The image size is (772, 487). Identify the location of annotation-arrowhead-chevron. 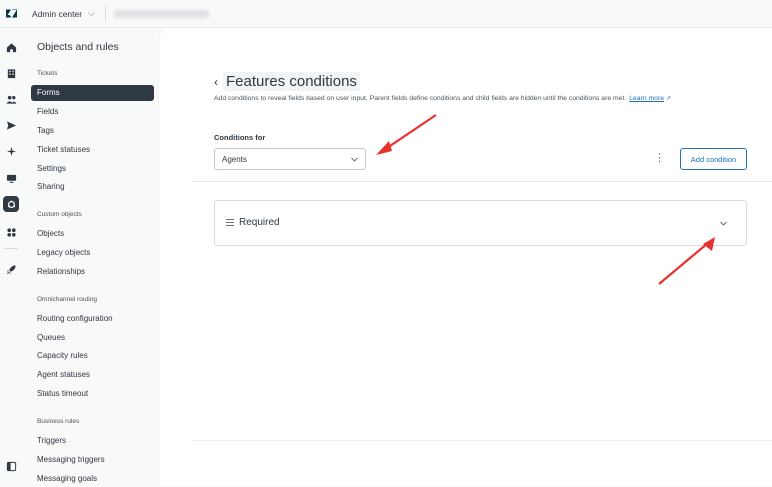
(709, 244).